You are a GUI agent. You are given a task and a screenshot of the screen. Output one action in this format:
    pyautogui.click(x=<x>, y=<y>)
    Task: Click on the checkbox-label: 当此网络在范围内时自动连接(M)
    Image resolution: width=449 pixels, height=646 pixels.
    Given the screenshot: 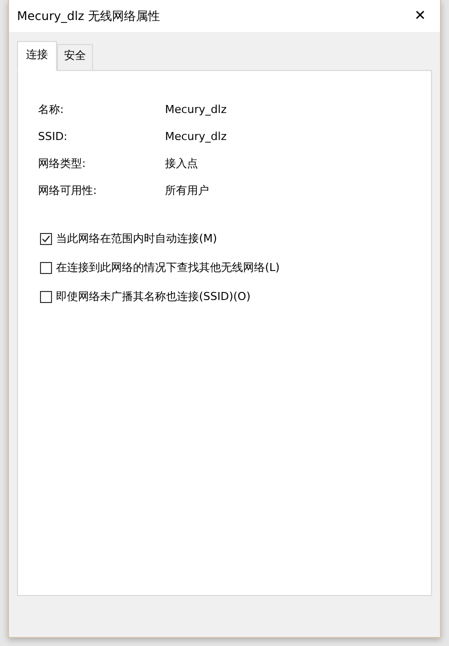 What is the action you would take?
    pyautogui.click(x=137, y=238)
    